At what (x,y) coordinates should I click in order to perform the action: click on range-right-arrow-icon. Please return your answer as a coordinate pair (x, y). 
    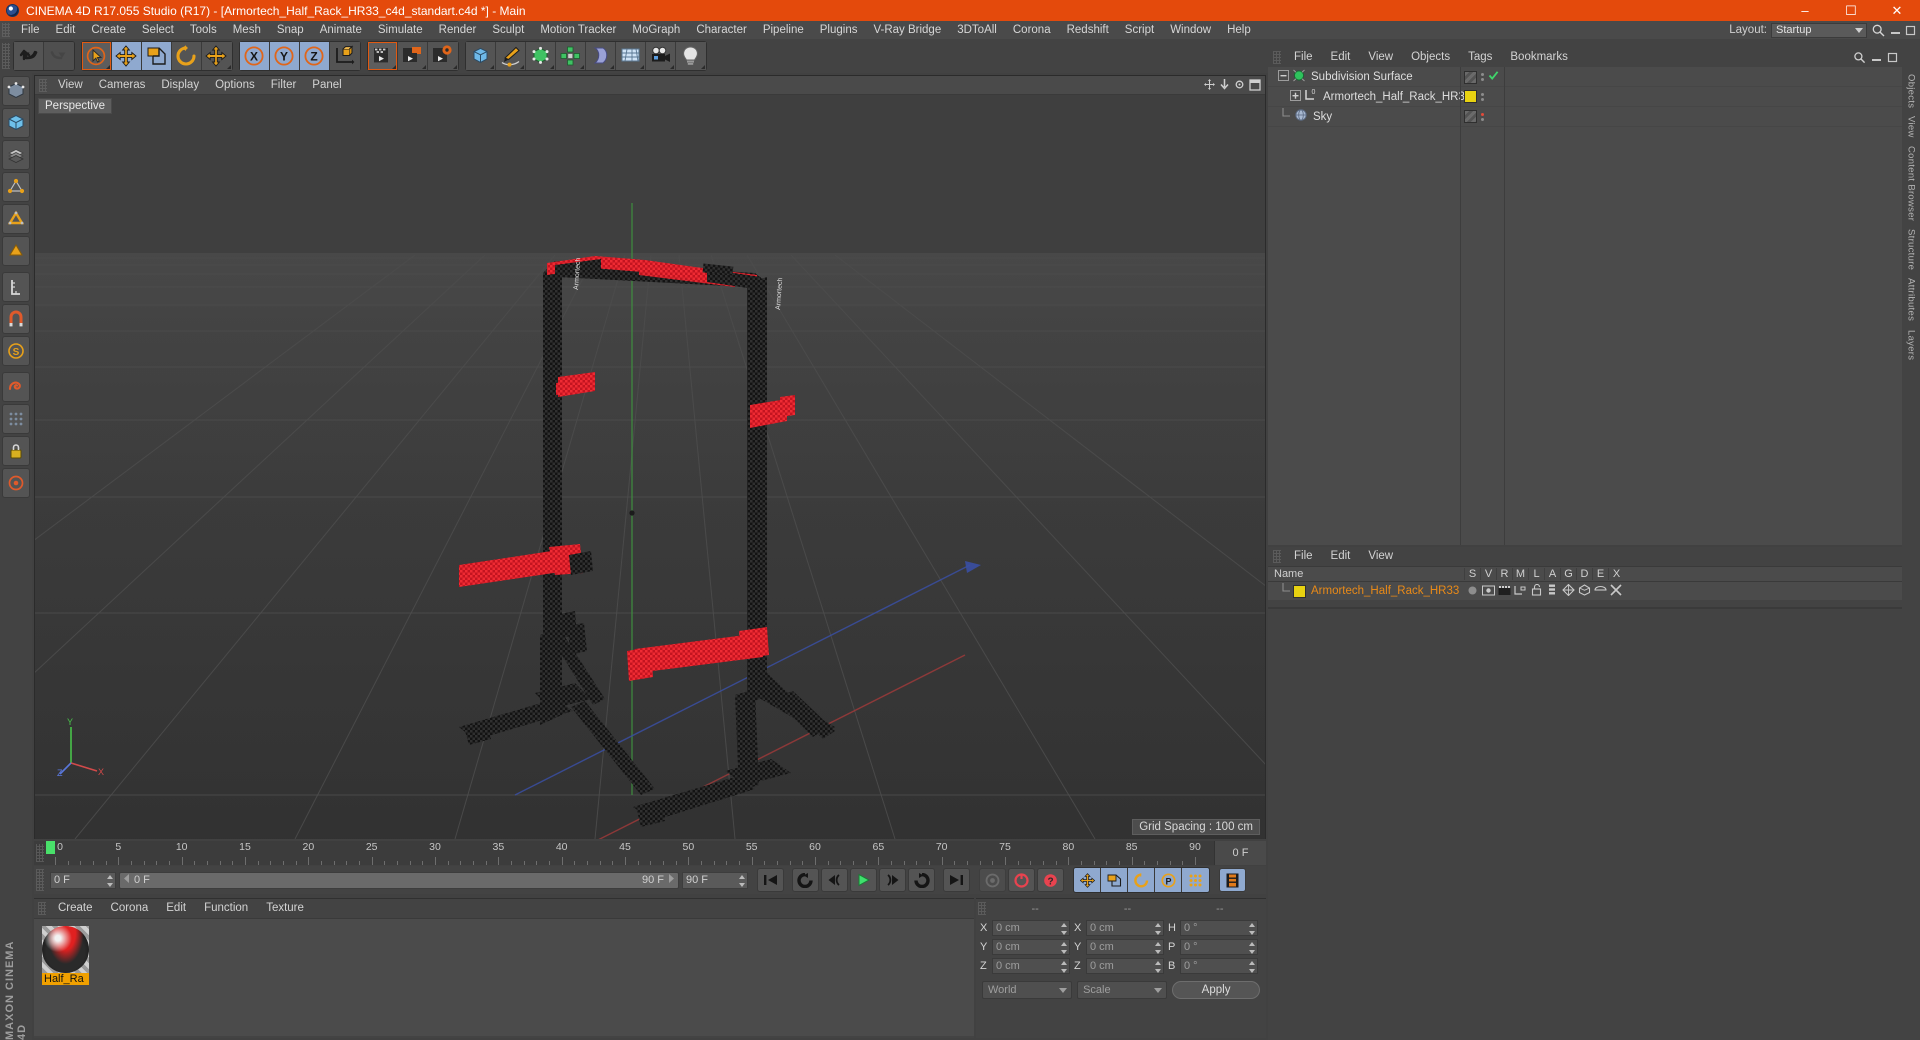
    Looking at the image, I should click on (671, 880).